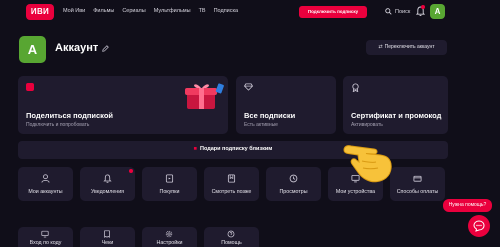  What do you see at coordinates (169, 243) in the screenshot?
I see `tile-label: Настройки` at bounding box center [169, 243].